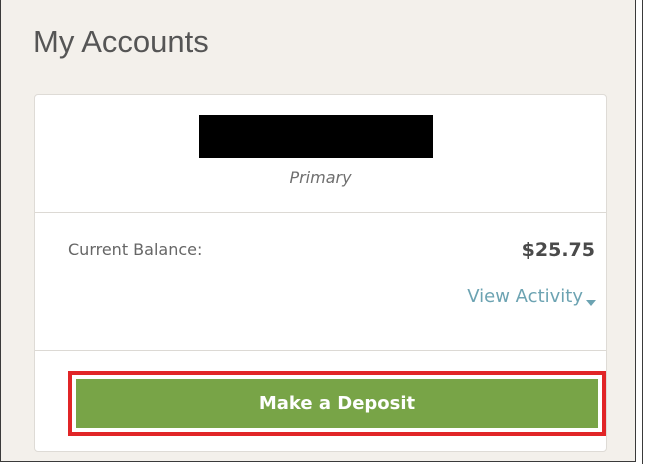 The width and height of the screenshot is (650, 464). Describe the element at coordinates (525, 296) in the screenshot. I see `view-activity-label: View Activity` at that location.